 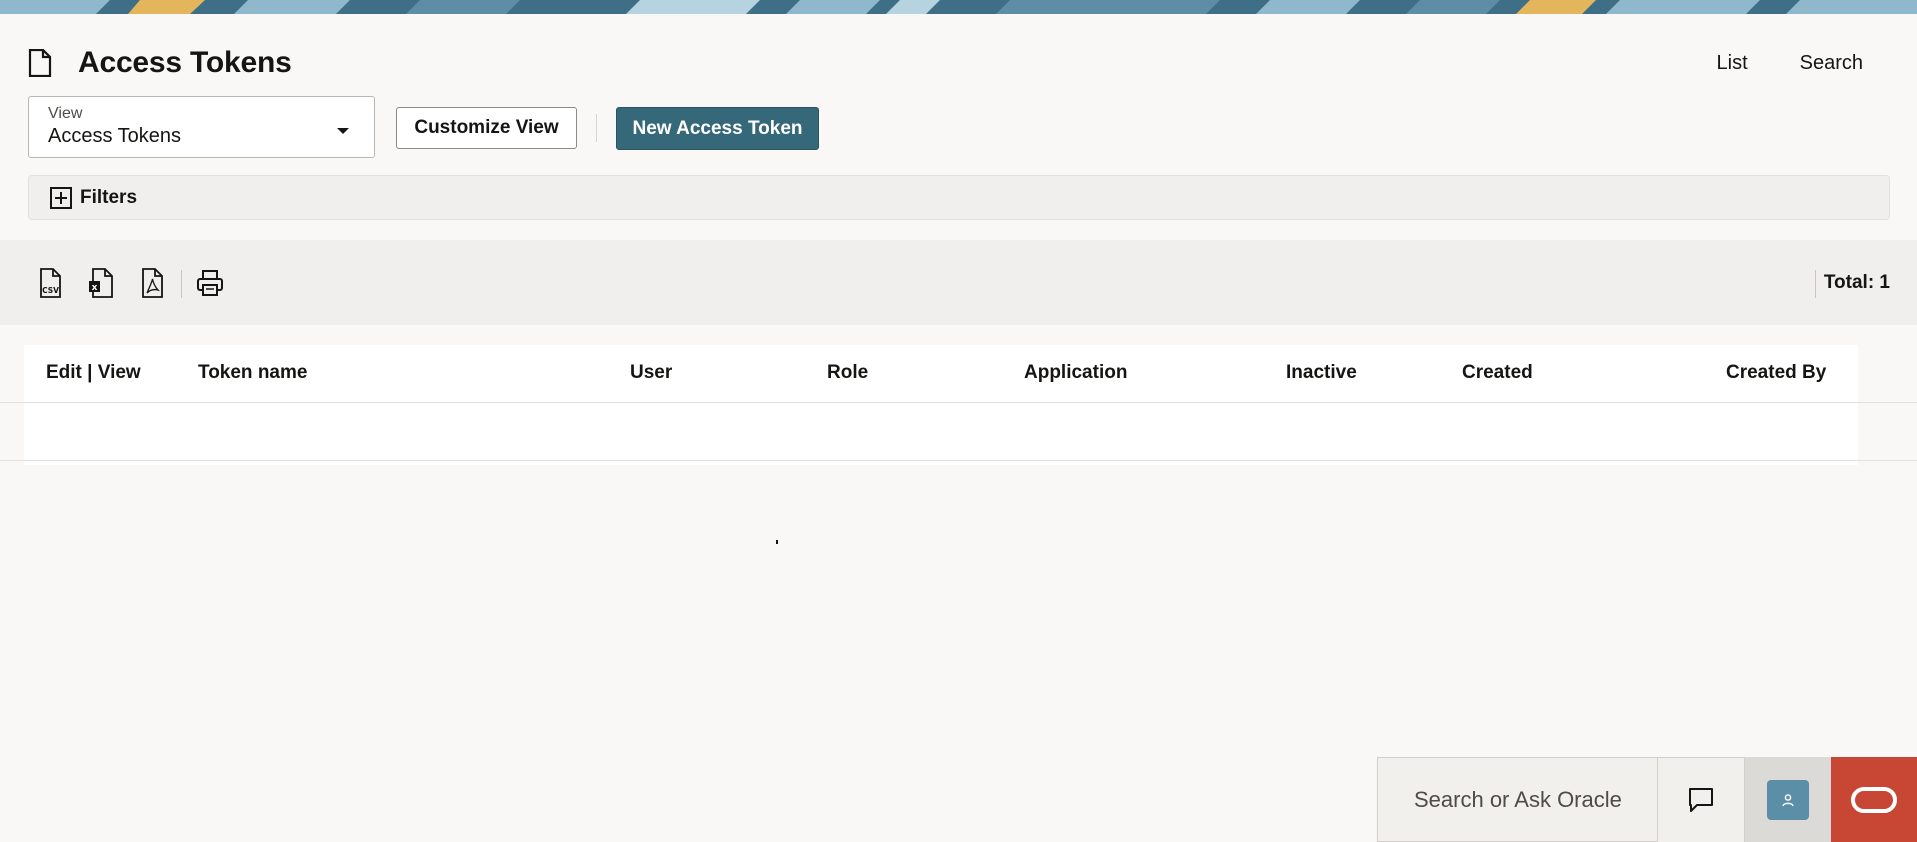 What do you see at coordinates (651, 373) in the screenshot?
I see `column-header-user: User` at bounding box center [651, 373].